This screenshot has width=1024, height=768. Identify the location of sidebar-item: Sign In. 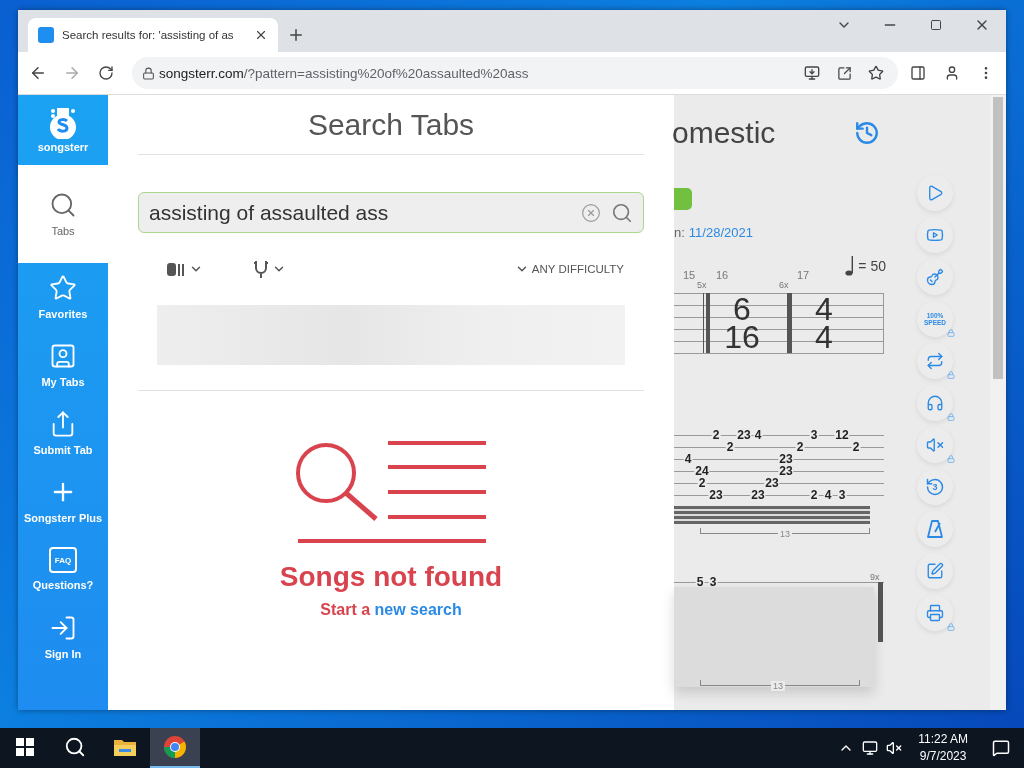
(63, 637).